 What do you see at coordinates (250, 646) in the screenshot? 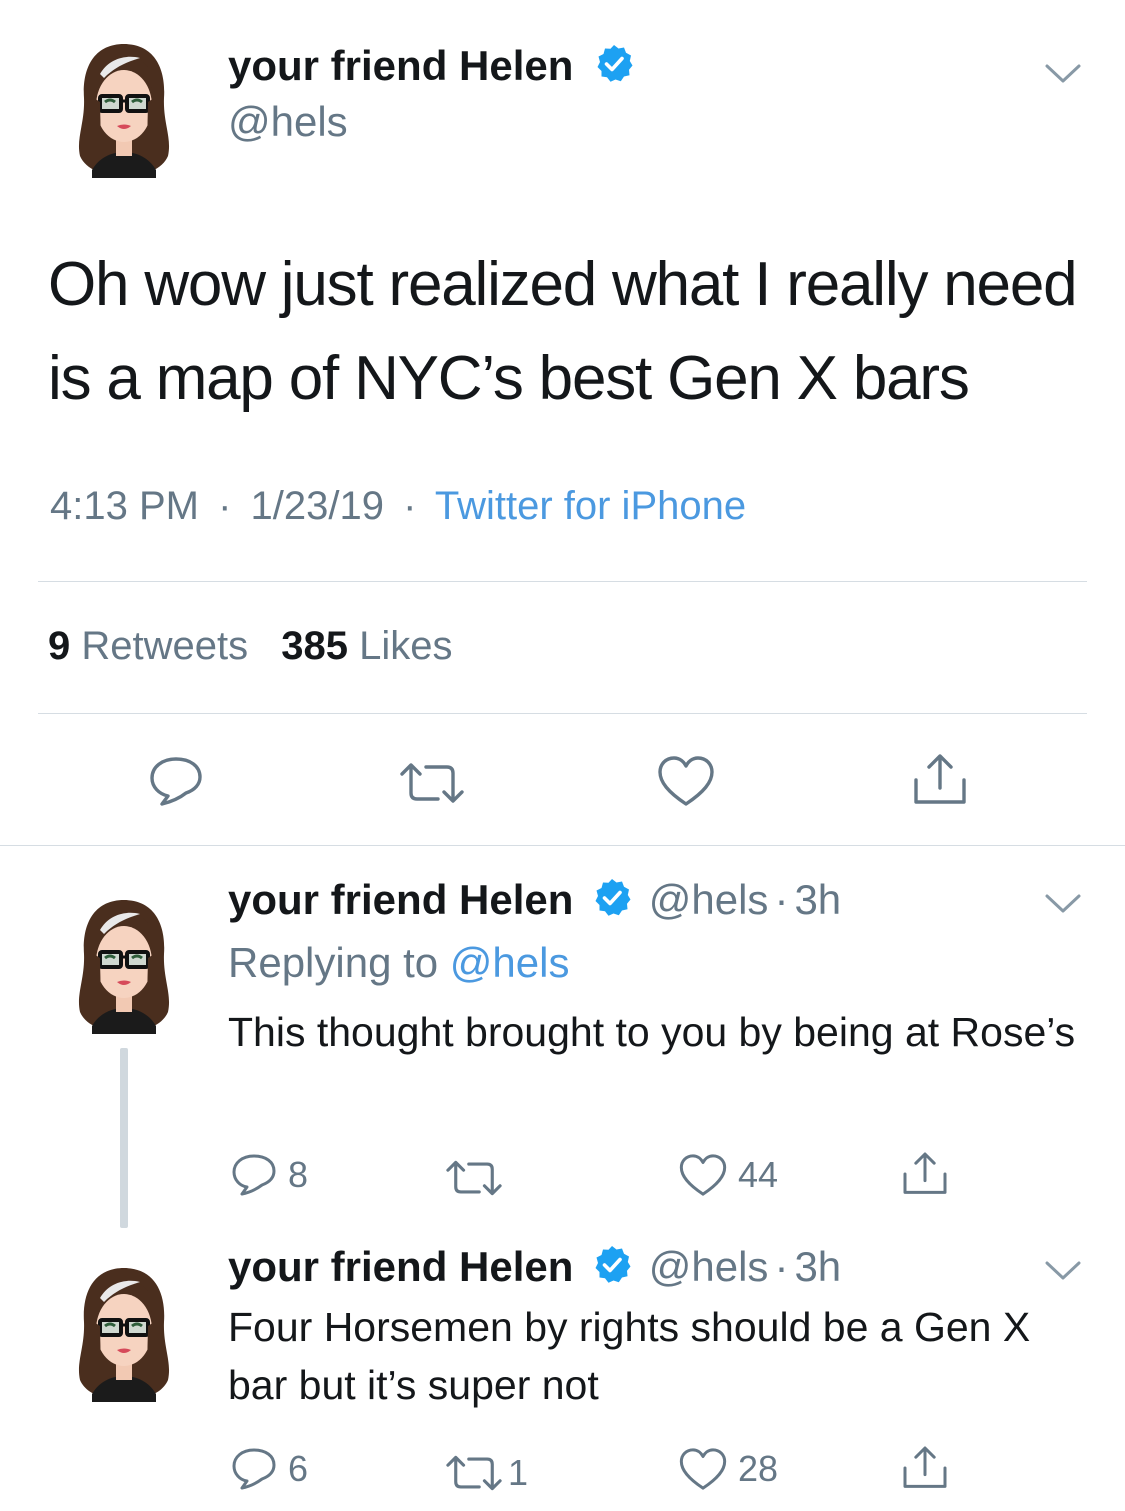
I see `tweet-stats: 9 Retweets 385 Likes` at bounding box center [250, 646].